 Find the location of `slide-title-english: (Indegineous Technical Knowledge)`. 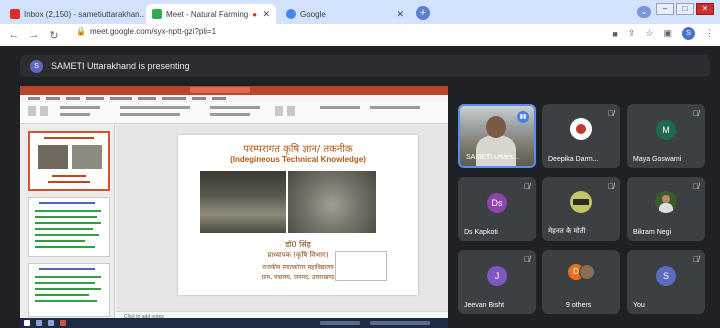

slide-title-english: (Indegineous Technical Knowledge) is located at coordinates (298, 159).